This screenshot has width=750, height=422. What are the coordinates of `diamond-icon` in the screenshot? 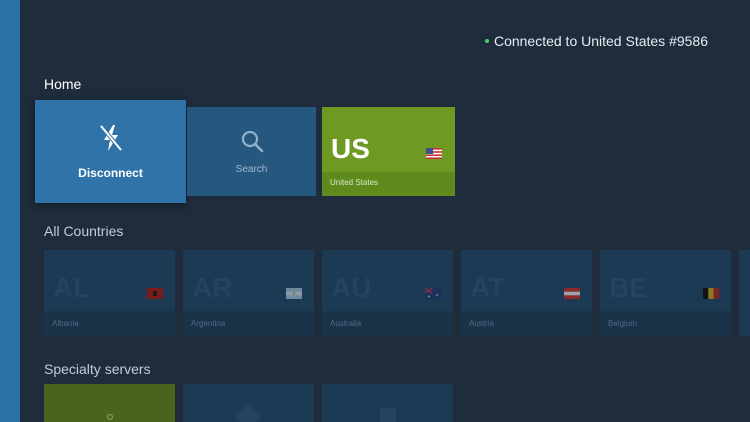 It's located at (248, 413).